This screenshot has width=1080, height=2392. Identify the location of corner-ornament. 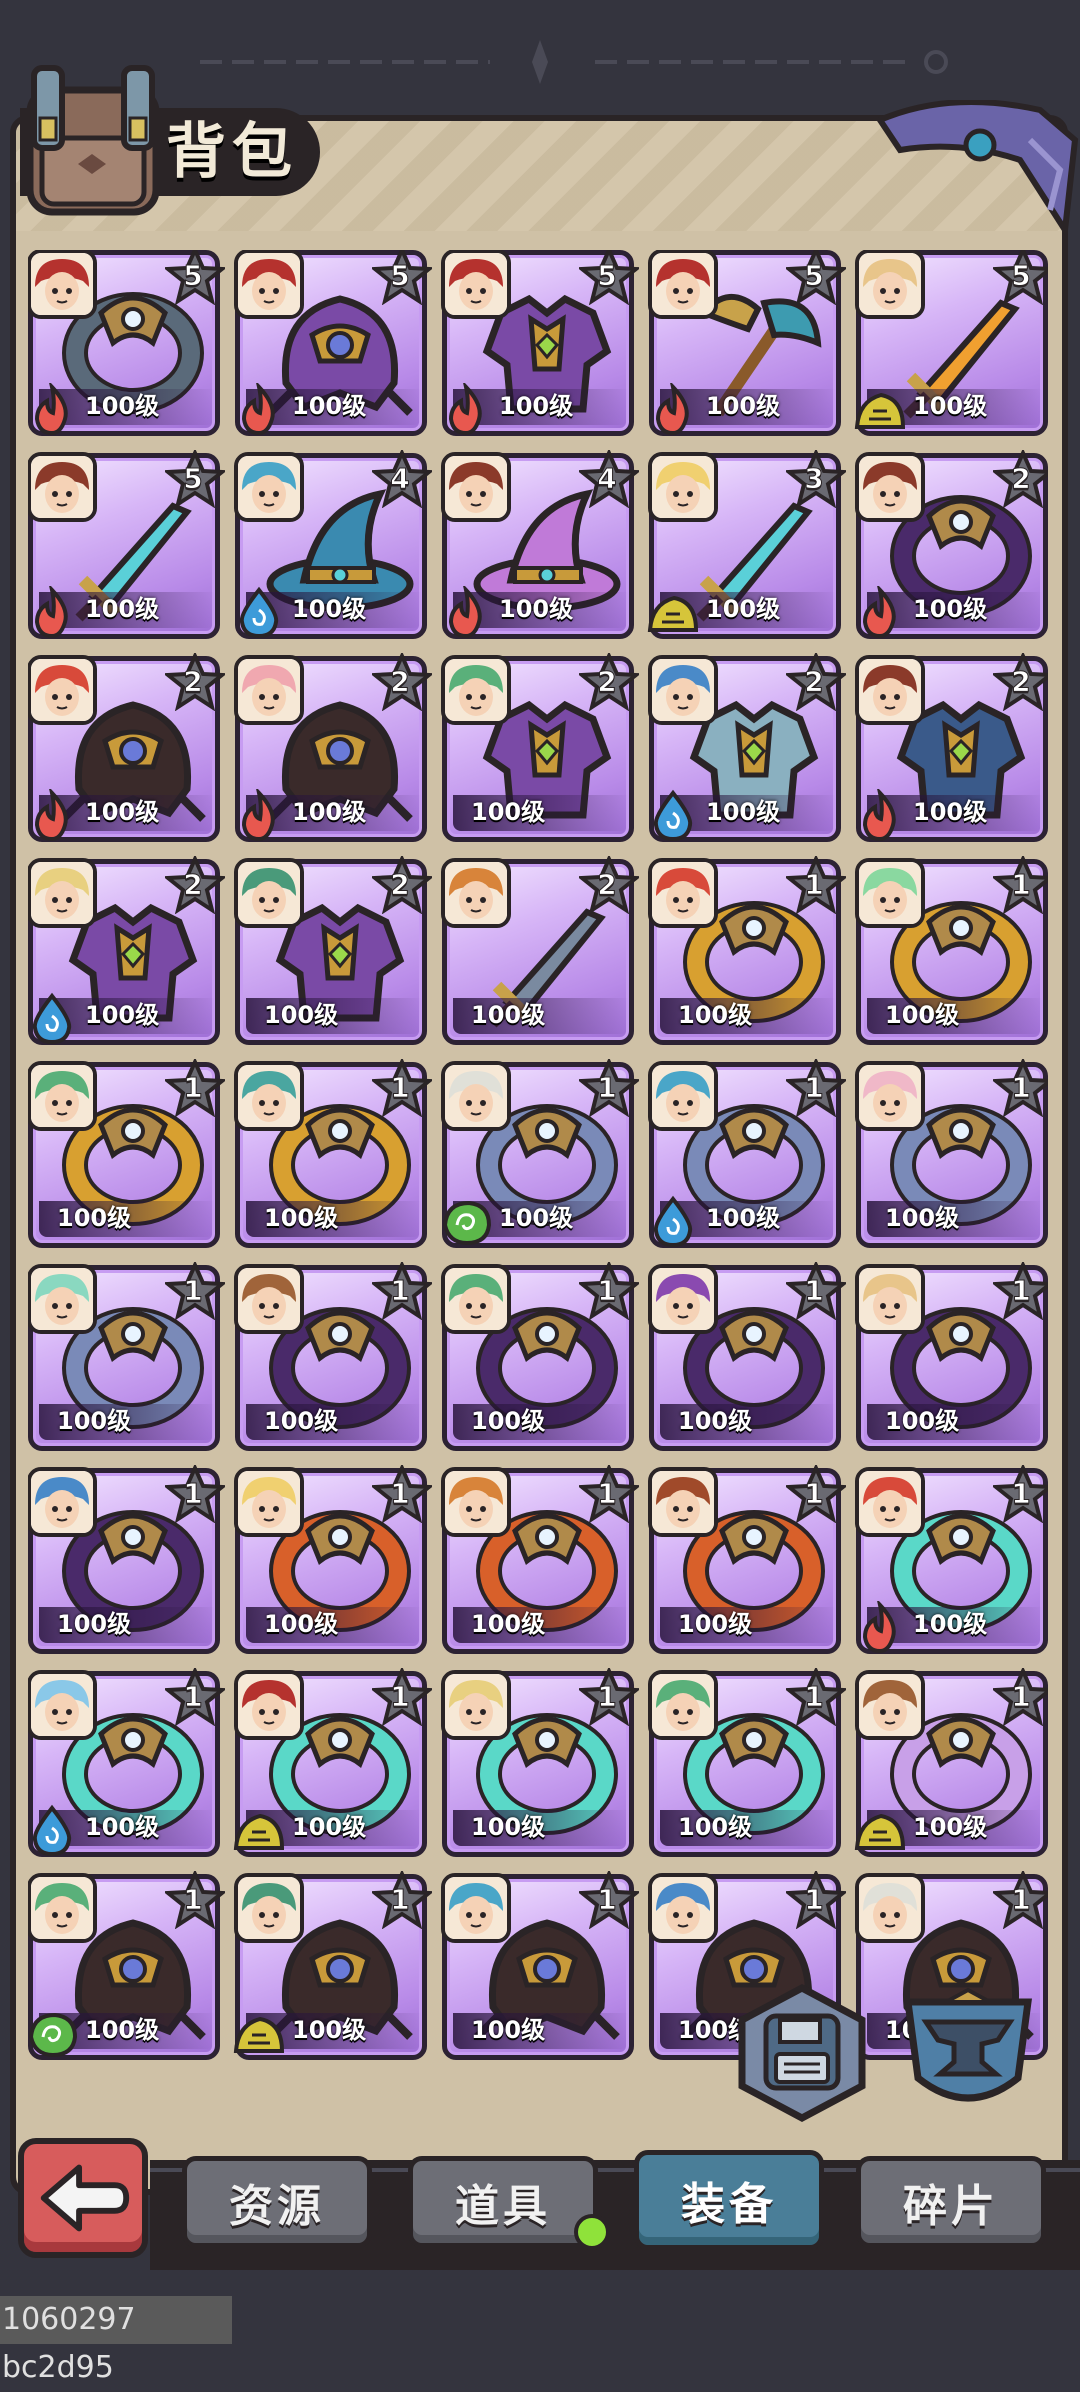
(977, 169).